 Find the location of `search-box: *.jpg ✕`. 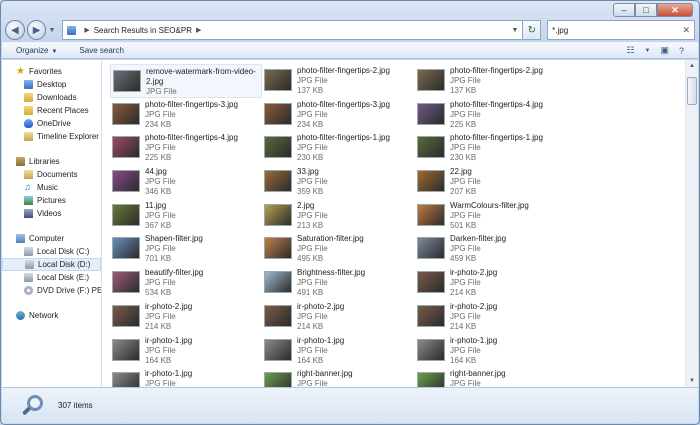

search-box: *.jpg ✕ is located at coordinates (621, 30).